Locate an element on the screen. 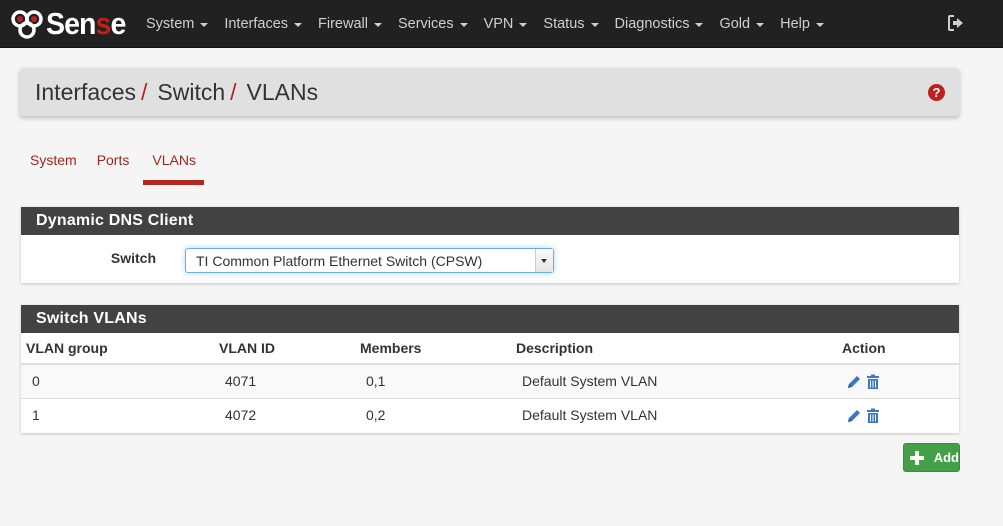  add-vlan-button: Add is located at coordinates (931, 457).